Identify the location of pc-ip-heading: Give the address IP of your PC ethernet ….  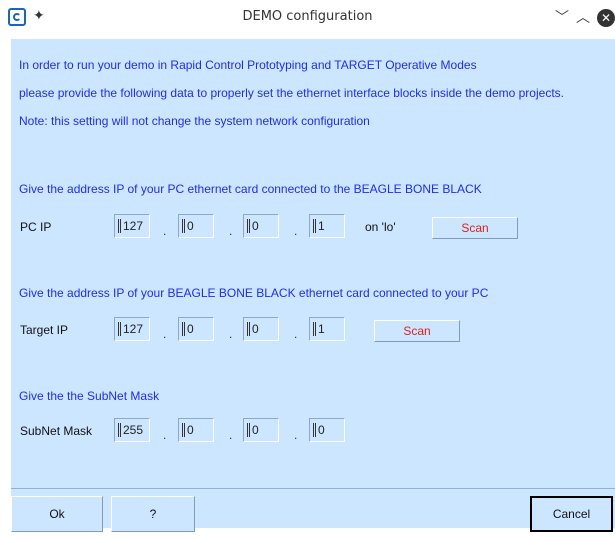
(250, 189).